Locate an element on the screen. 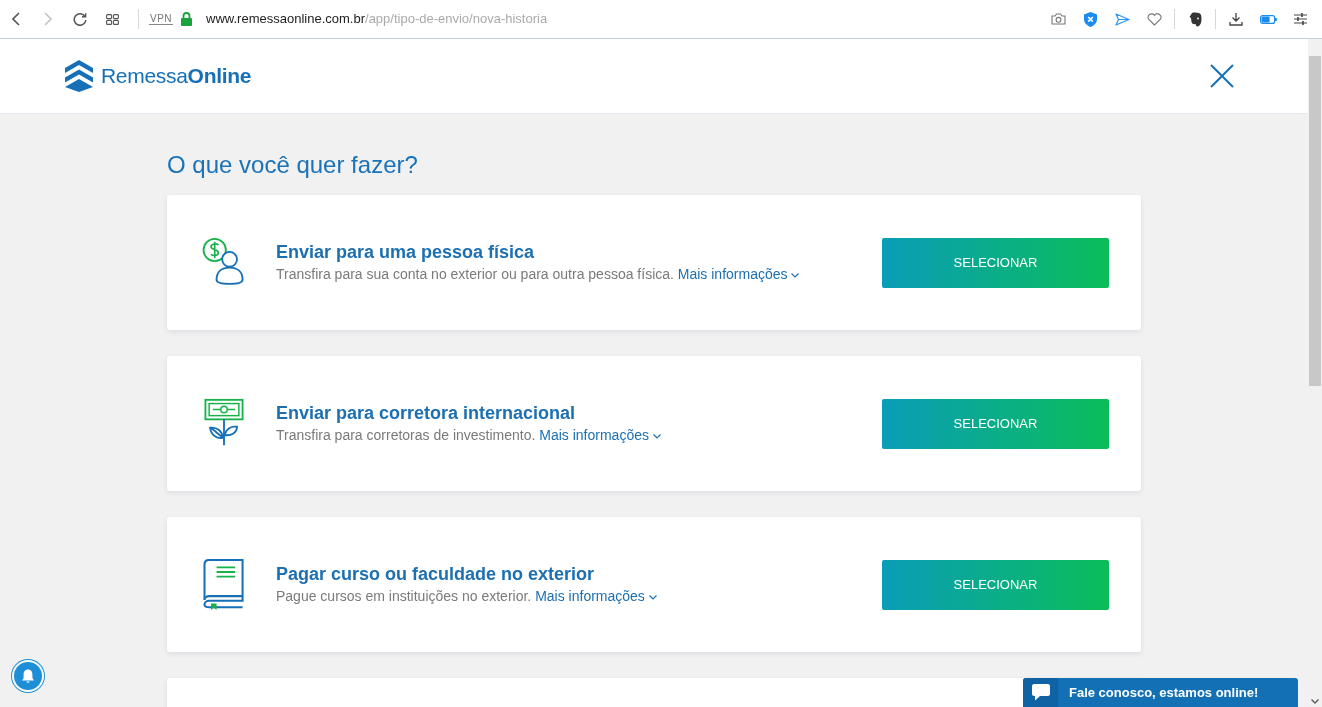  option-description: Transfira para sua conta no exterior ou para outra pessoa física. Mais informações is located at coordinates (538, 274).